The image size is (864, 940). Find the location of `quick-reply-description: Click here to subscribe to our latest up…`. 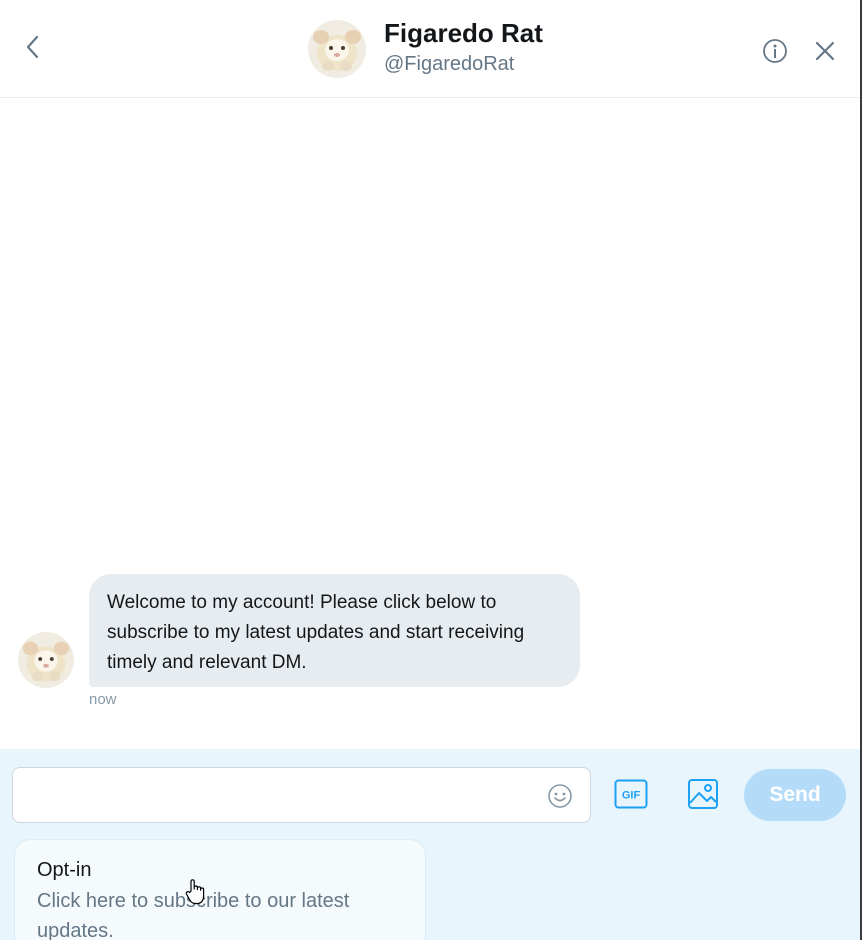

quick-reply-description: Click here to subscribe to our latest up… is located at coordinates (193, 915).